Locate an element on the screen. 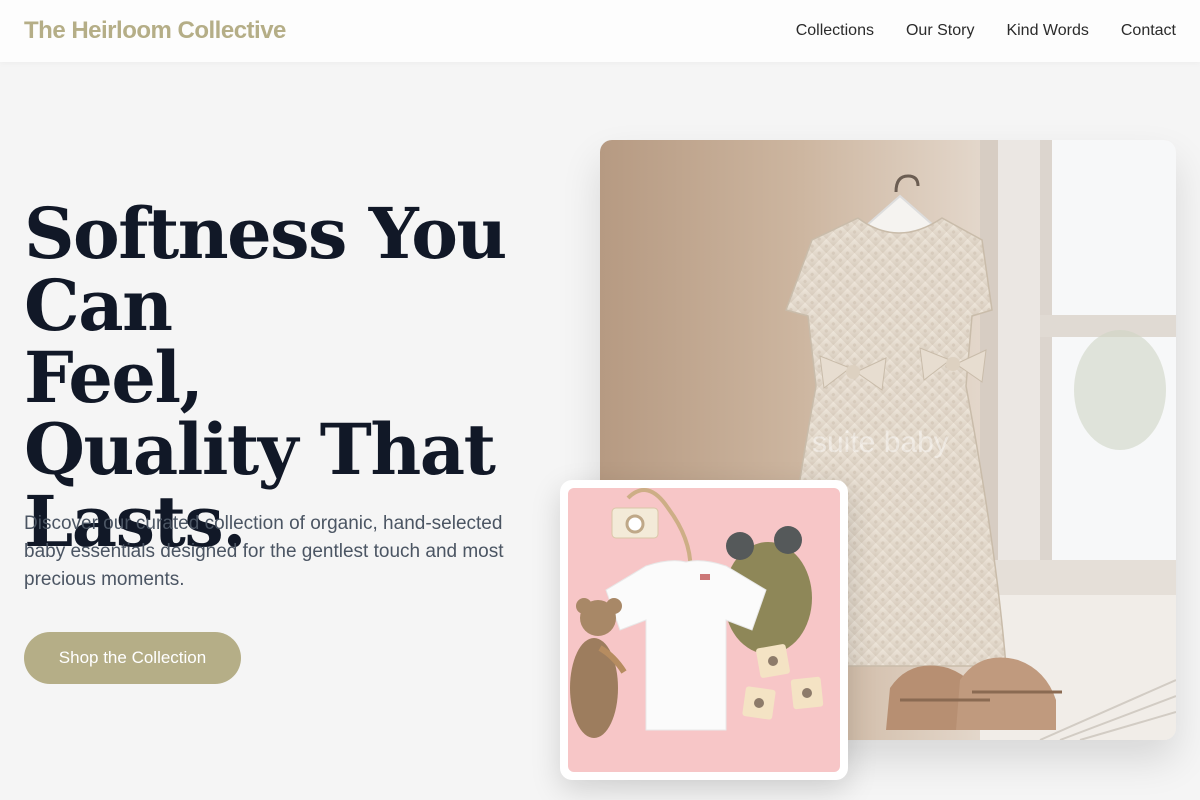 The height and width of the screenshot is (800, 1200). nav-link-contact: Contact is located at coordinates (1148, 31).